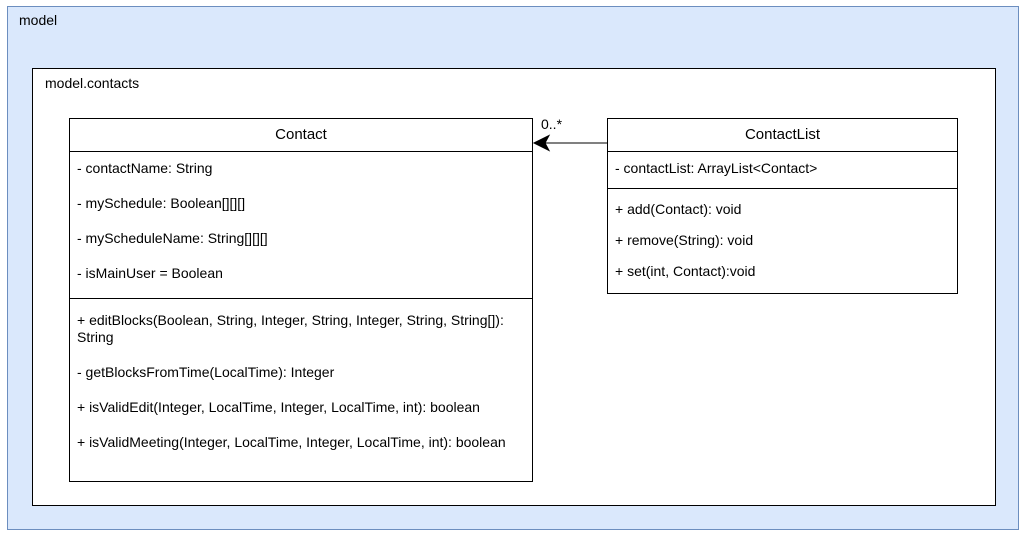 This screenshot has height=540, width=1027. I want to click on package-model-contacts-label: model.contacts, so click(92, 83).